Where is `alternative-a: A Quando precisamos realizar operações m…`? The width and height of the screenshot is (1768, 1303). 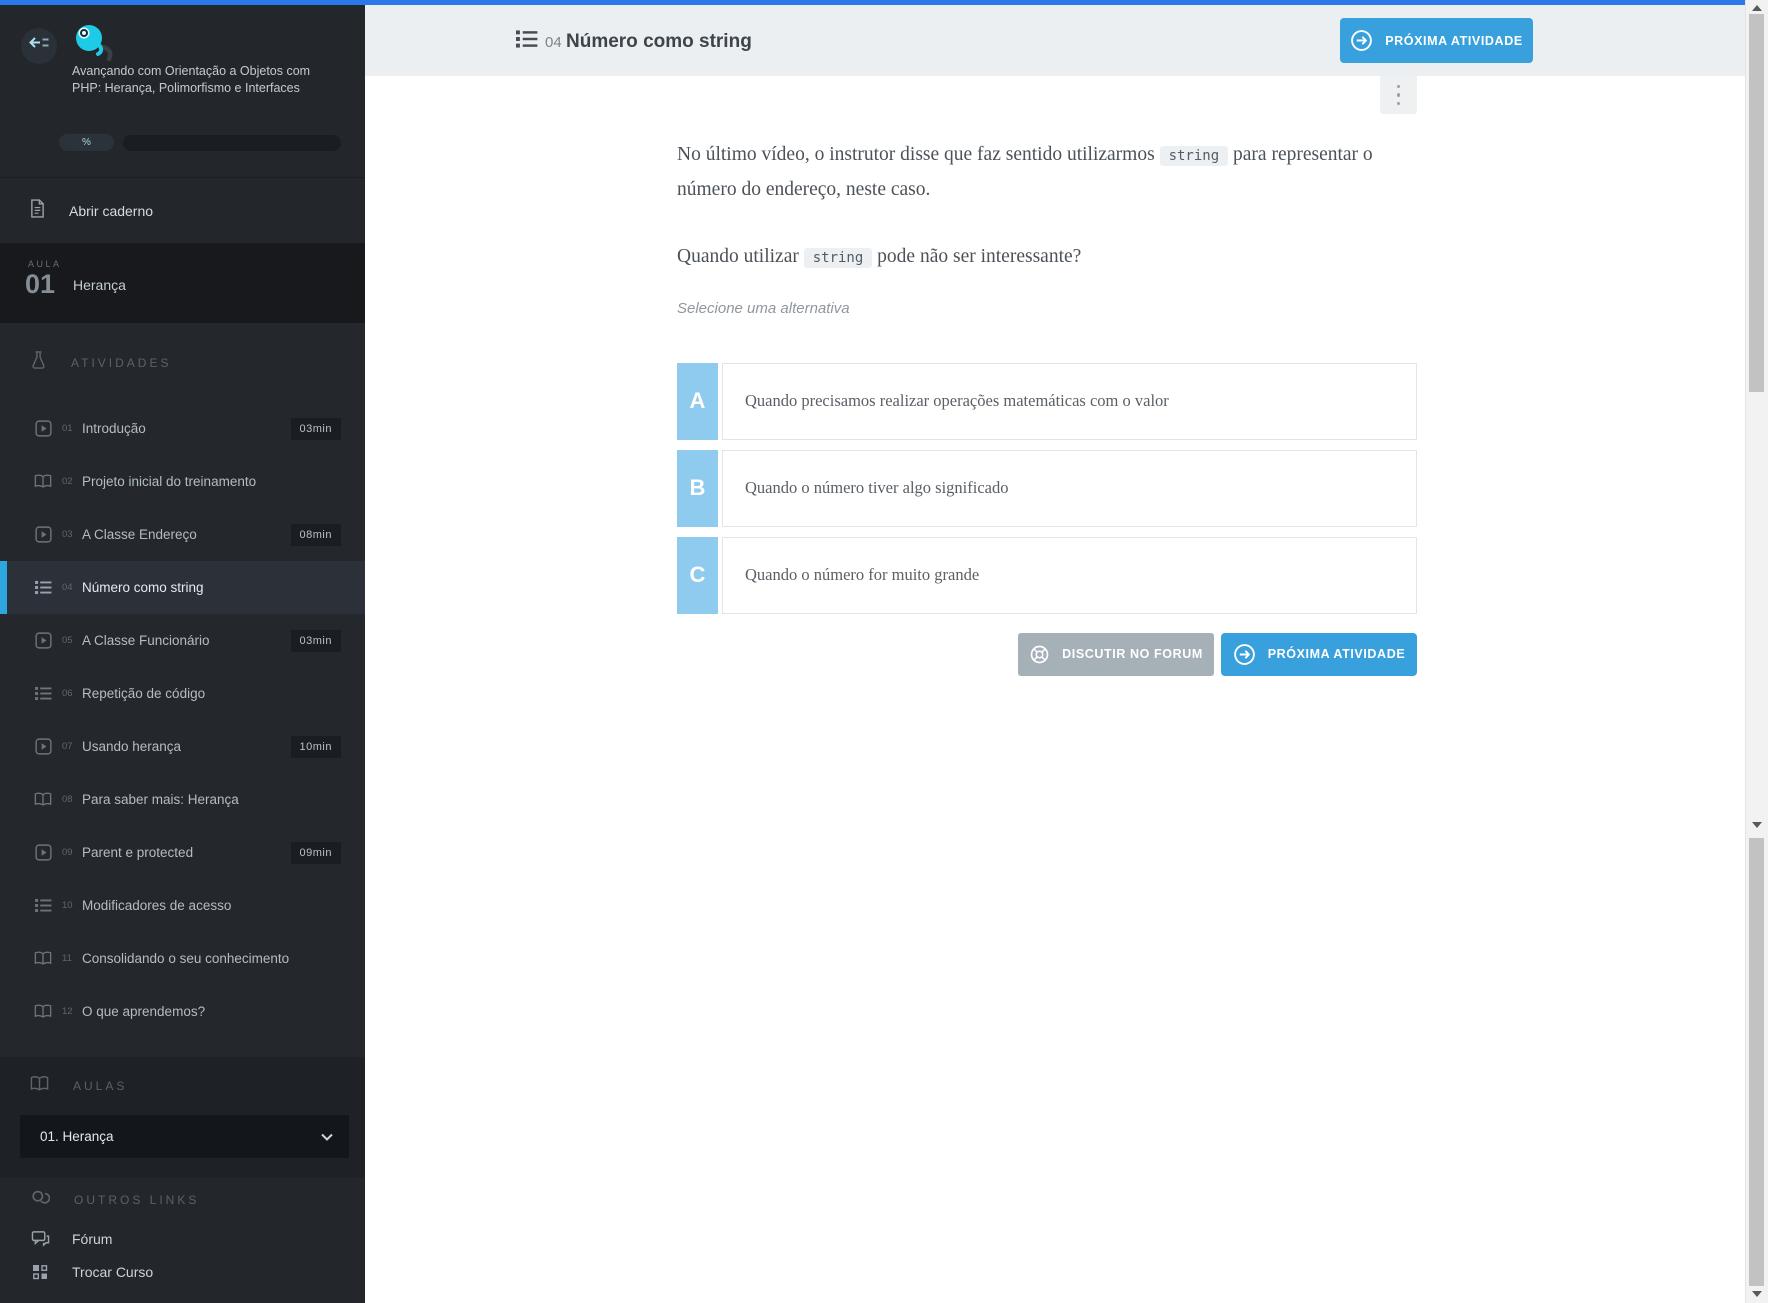 alternative-a: A Quando precisamos realizar operações m… is located at coordinates (1047, 401).